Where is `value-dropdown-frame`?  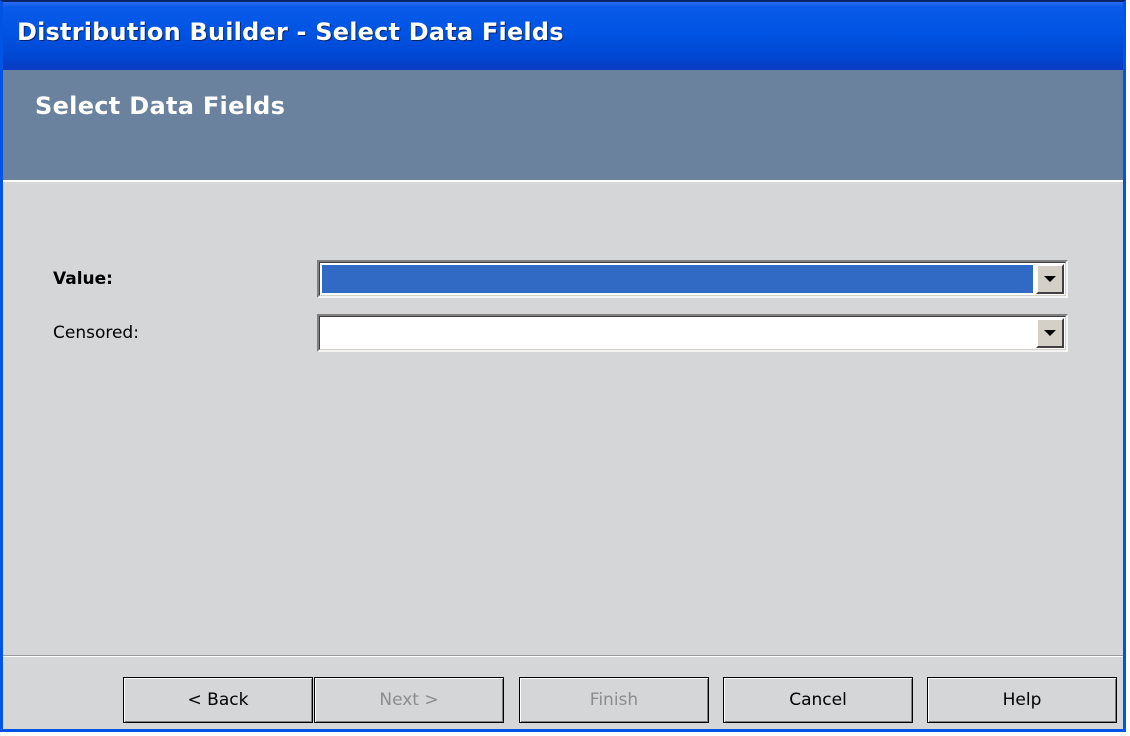 value-dropdown-frame is located at coordinates (692, 279).